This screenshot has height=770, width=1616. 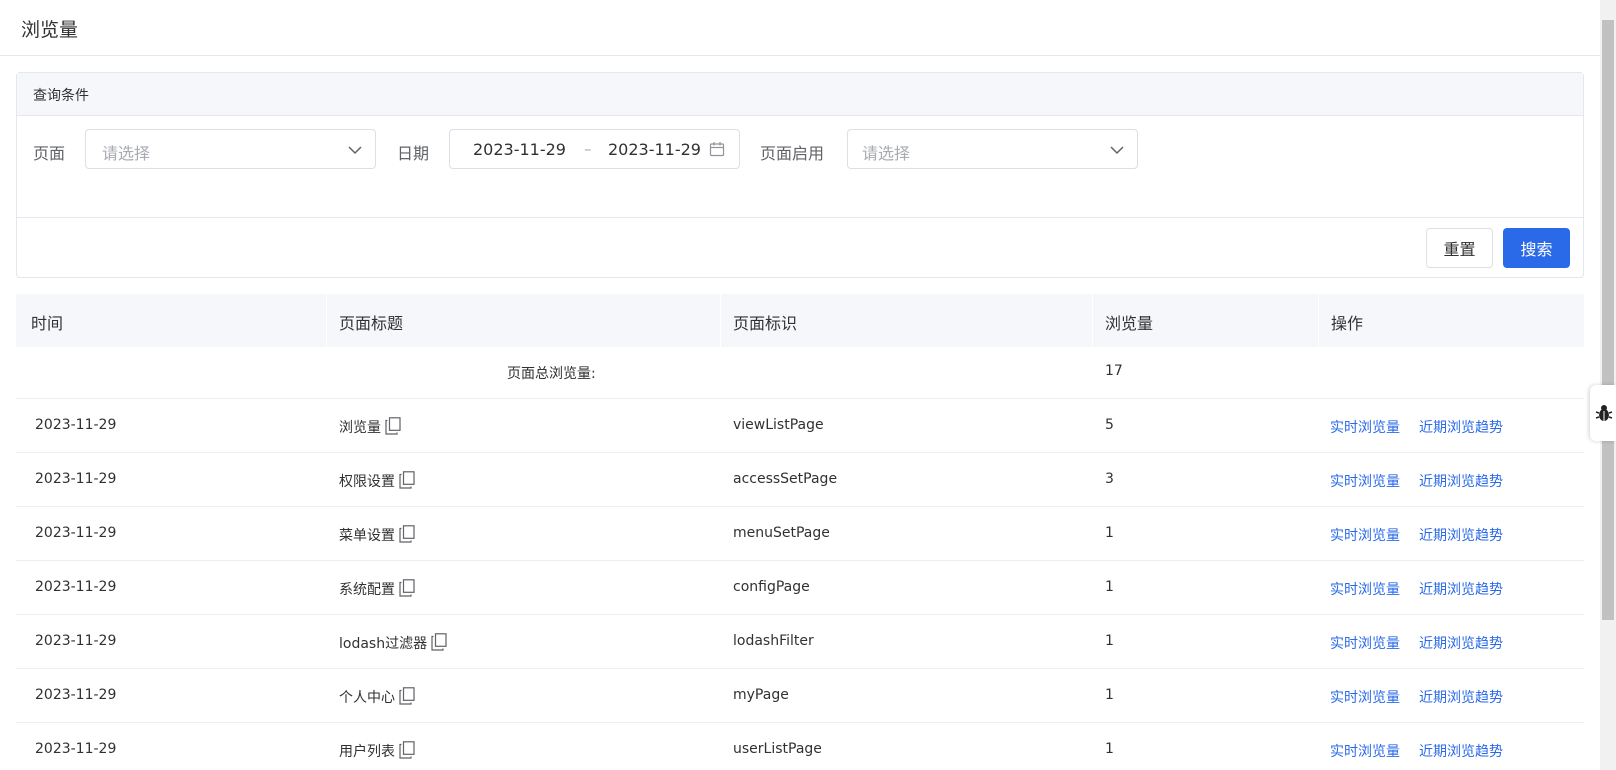 What do you see at coordinates (1536, 248) in the screenshot?
I see `search-button: 搜索` at bounding box center [1536, 248].